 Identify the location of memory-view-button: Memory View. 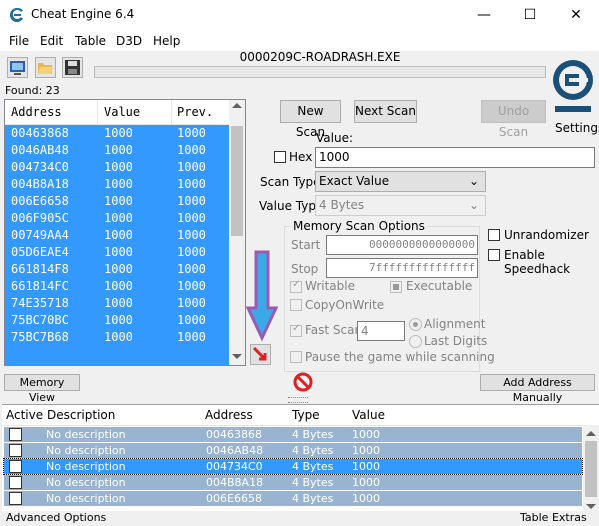
(42, 389).